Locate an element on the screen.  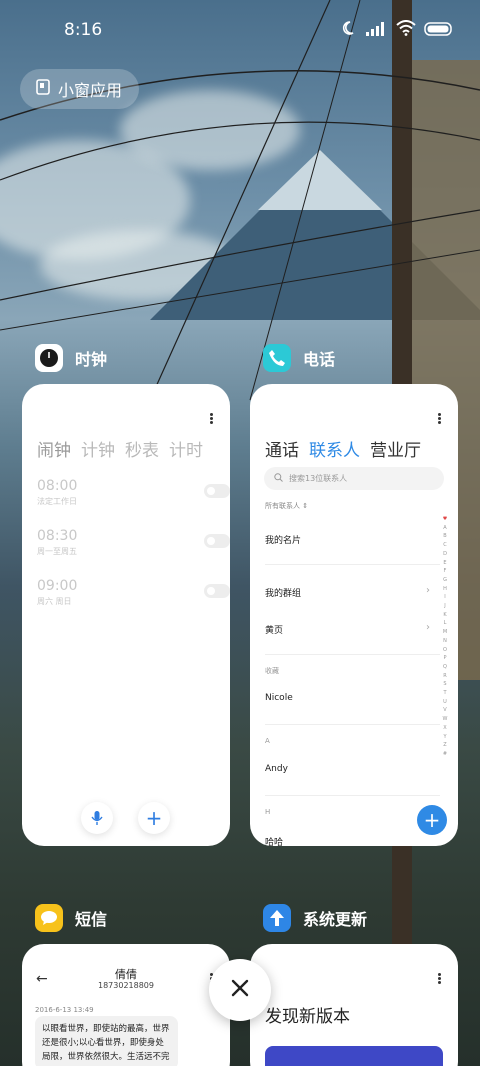
alphabet-index-letter: S is located at coordinates (444, 684).